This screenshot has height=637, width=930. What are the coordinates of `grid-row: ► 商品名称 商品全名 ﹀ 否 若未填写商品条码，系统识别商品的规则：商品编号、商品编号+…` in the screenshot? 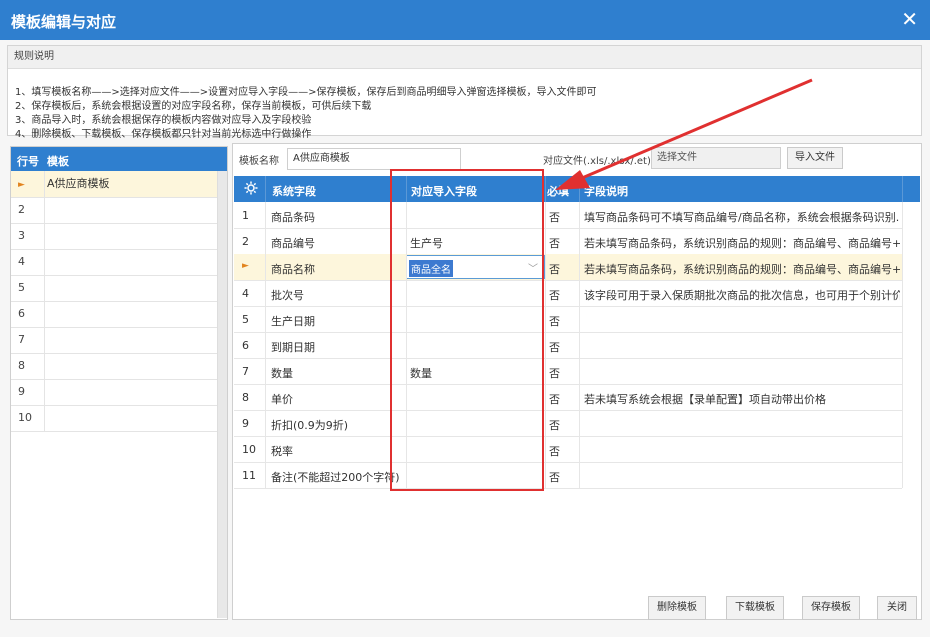 It's located at (568, 267).